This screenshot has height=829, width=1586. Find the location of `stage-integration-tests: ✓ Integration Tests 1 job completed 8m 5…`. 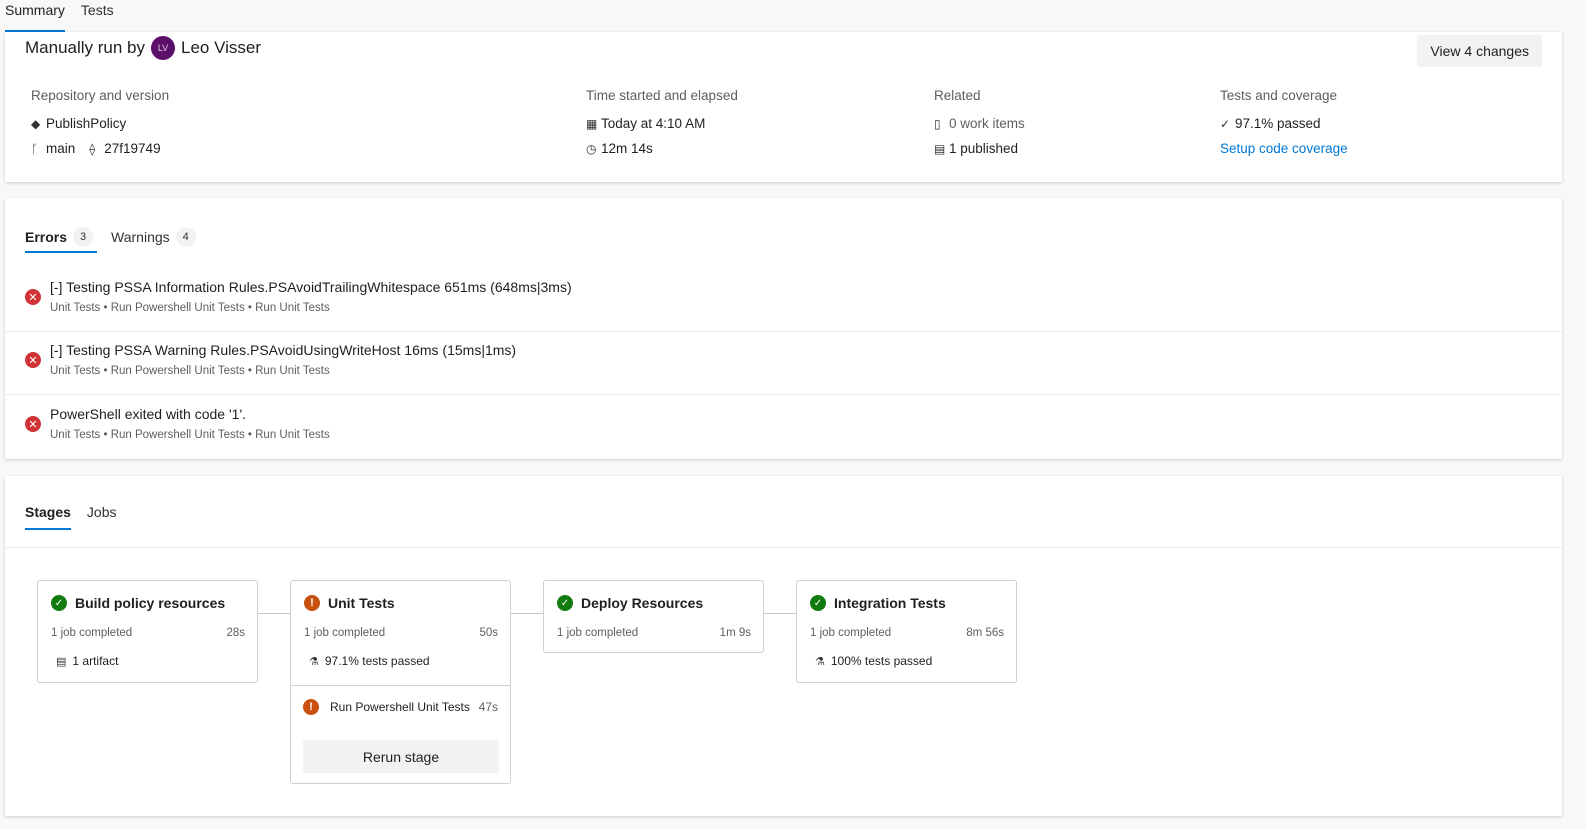

stage-integration-tests: ✓ Integration Tests 1 job completed 8m 5… is located at coordinates (906, 631).